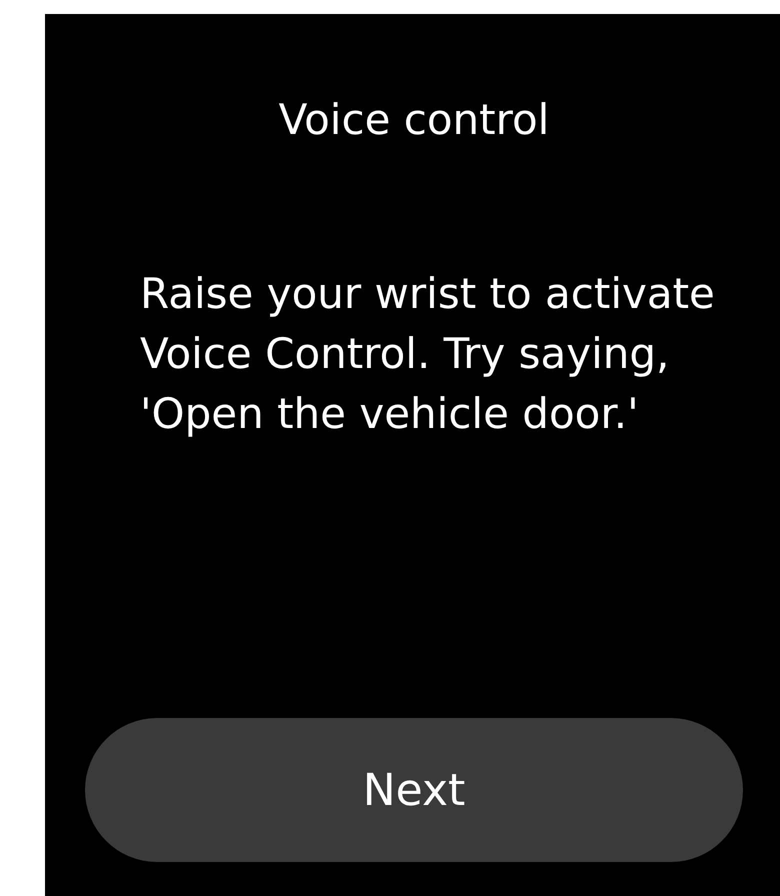  Describe the element at coordinates (428, 354) in the screenshot. I see `instruction-text: Raise your wrist to activate Voice Control. Try saying, 'Open the vehicle door.'` at that location.